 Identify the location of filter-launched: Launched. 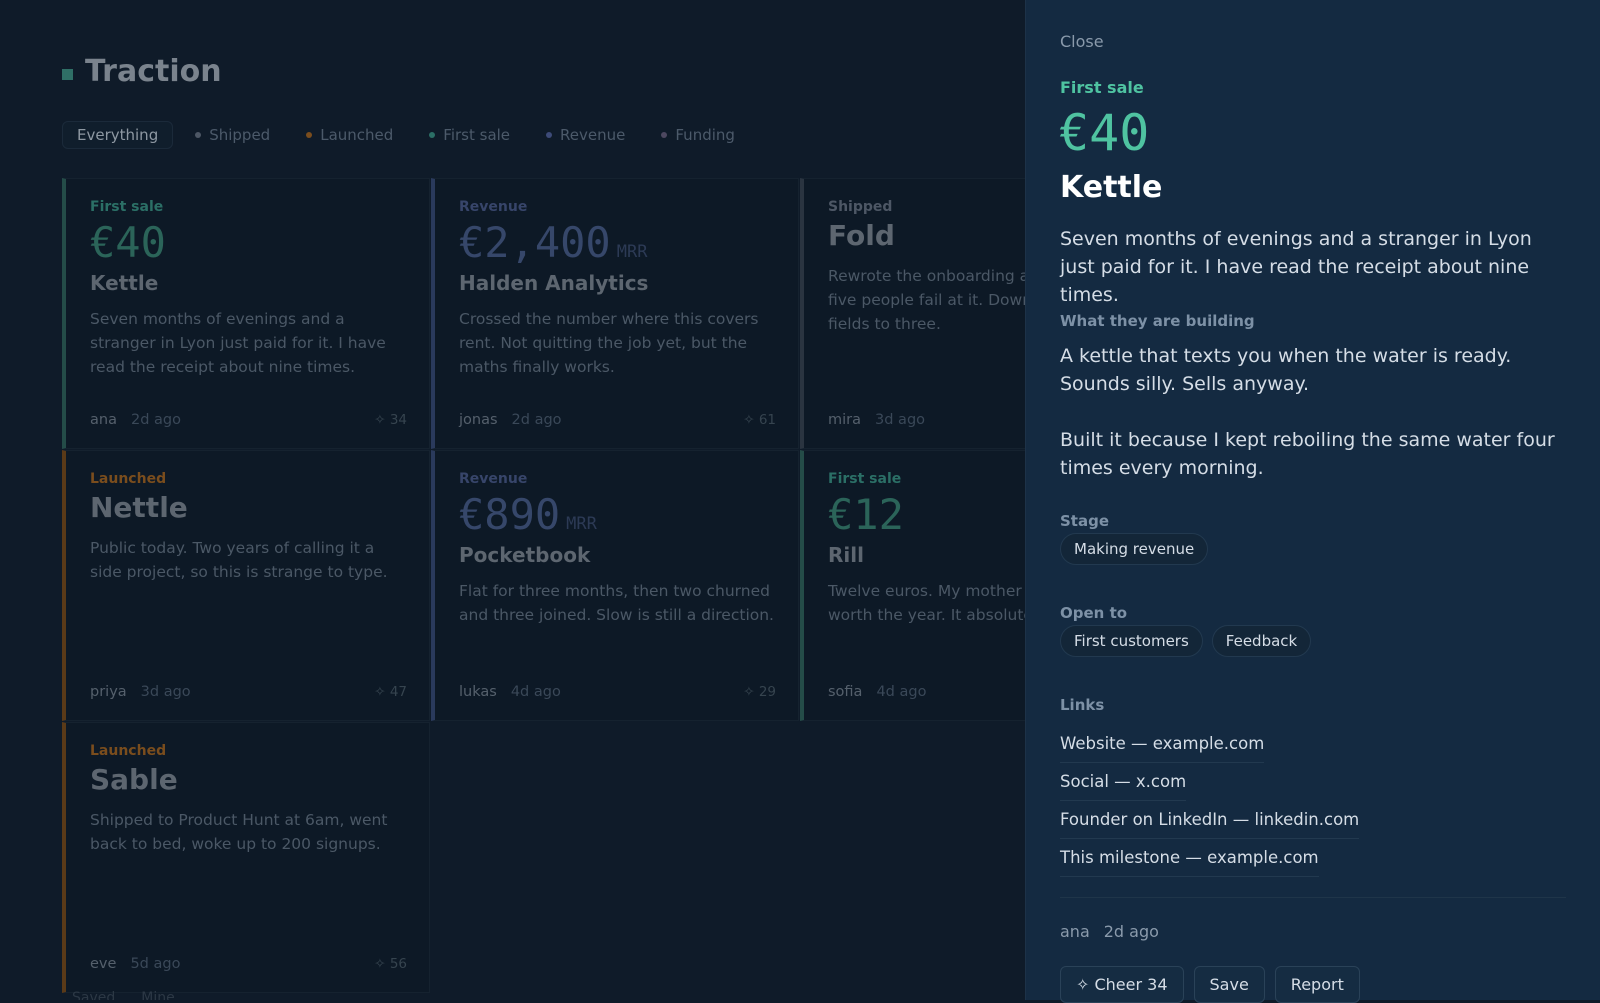
(349, 135).